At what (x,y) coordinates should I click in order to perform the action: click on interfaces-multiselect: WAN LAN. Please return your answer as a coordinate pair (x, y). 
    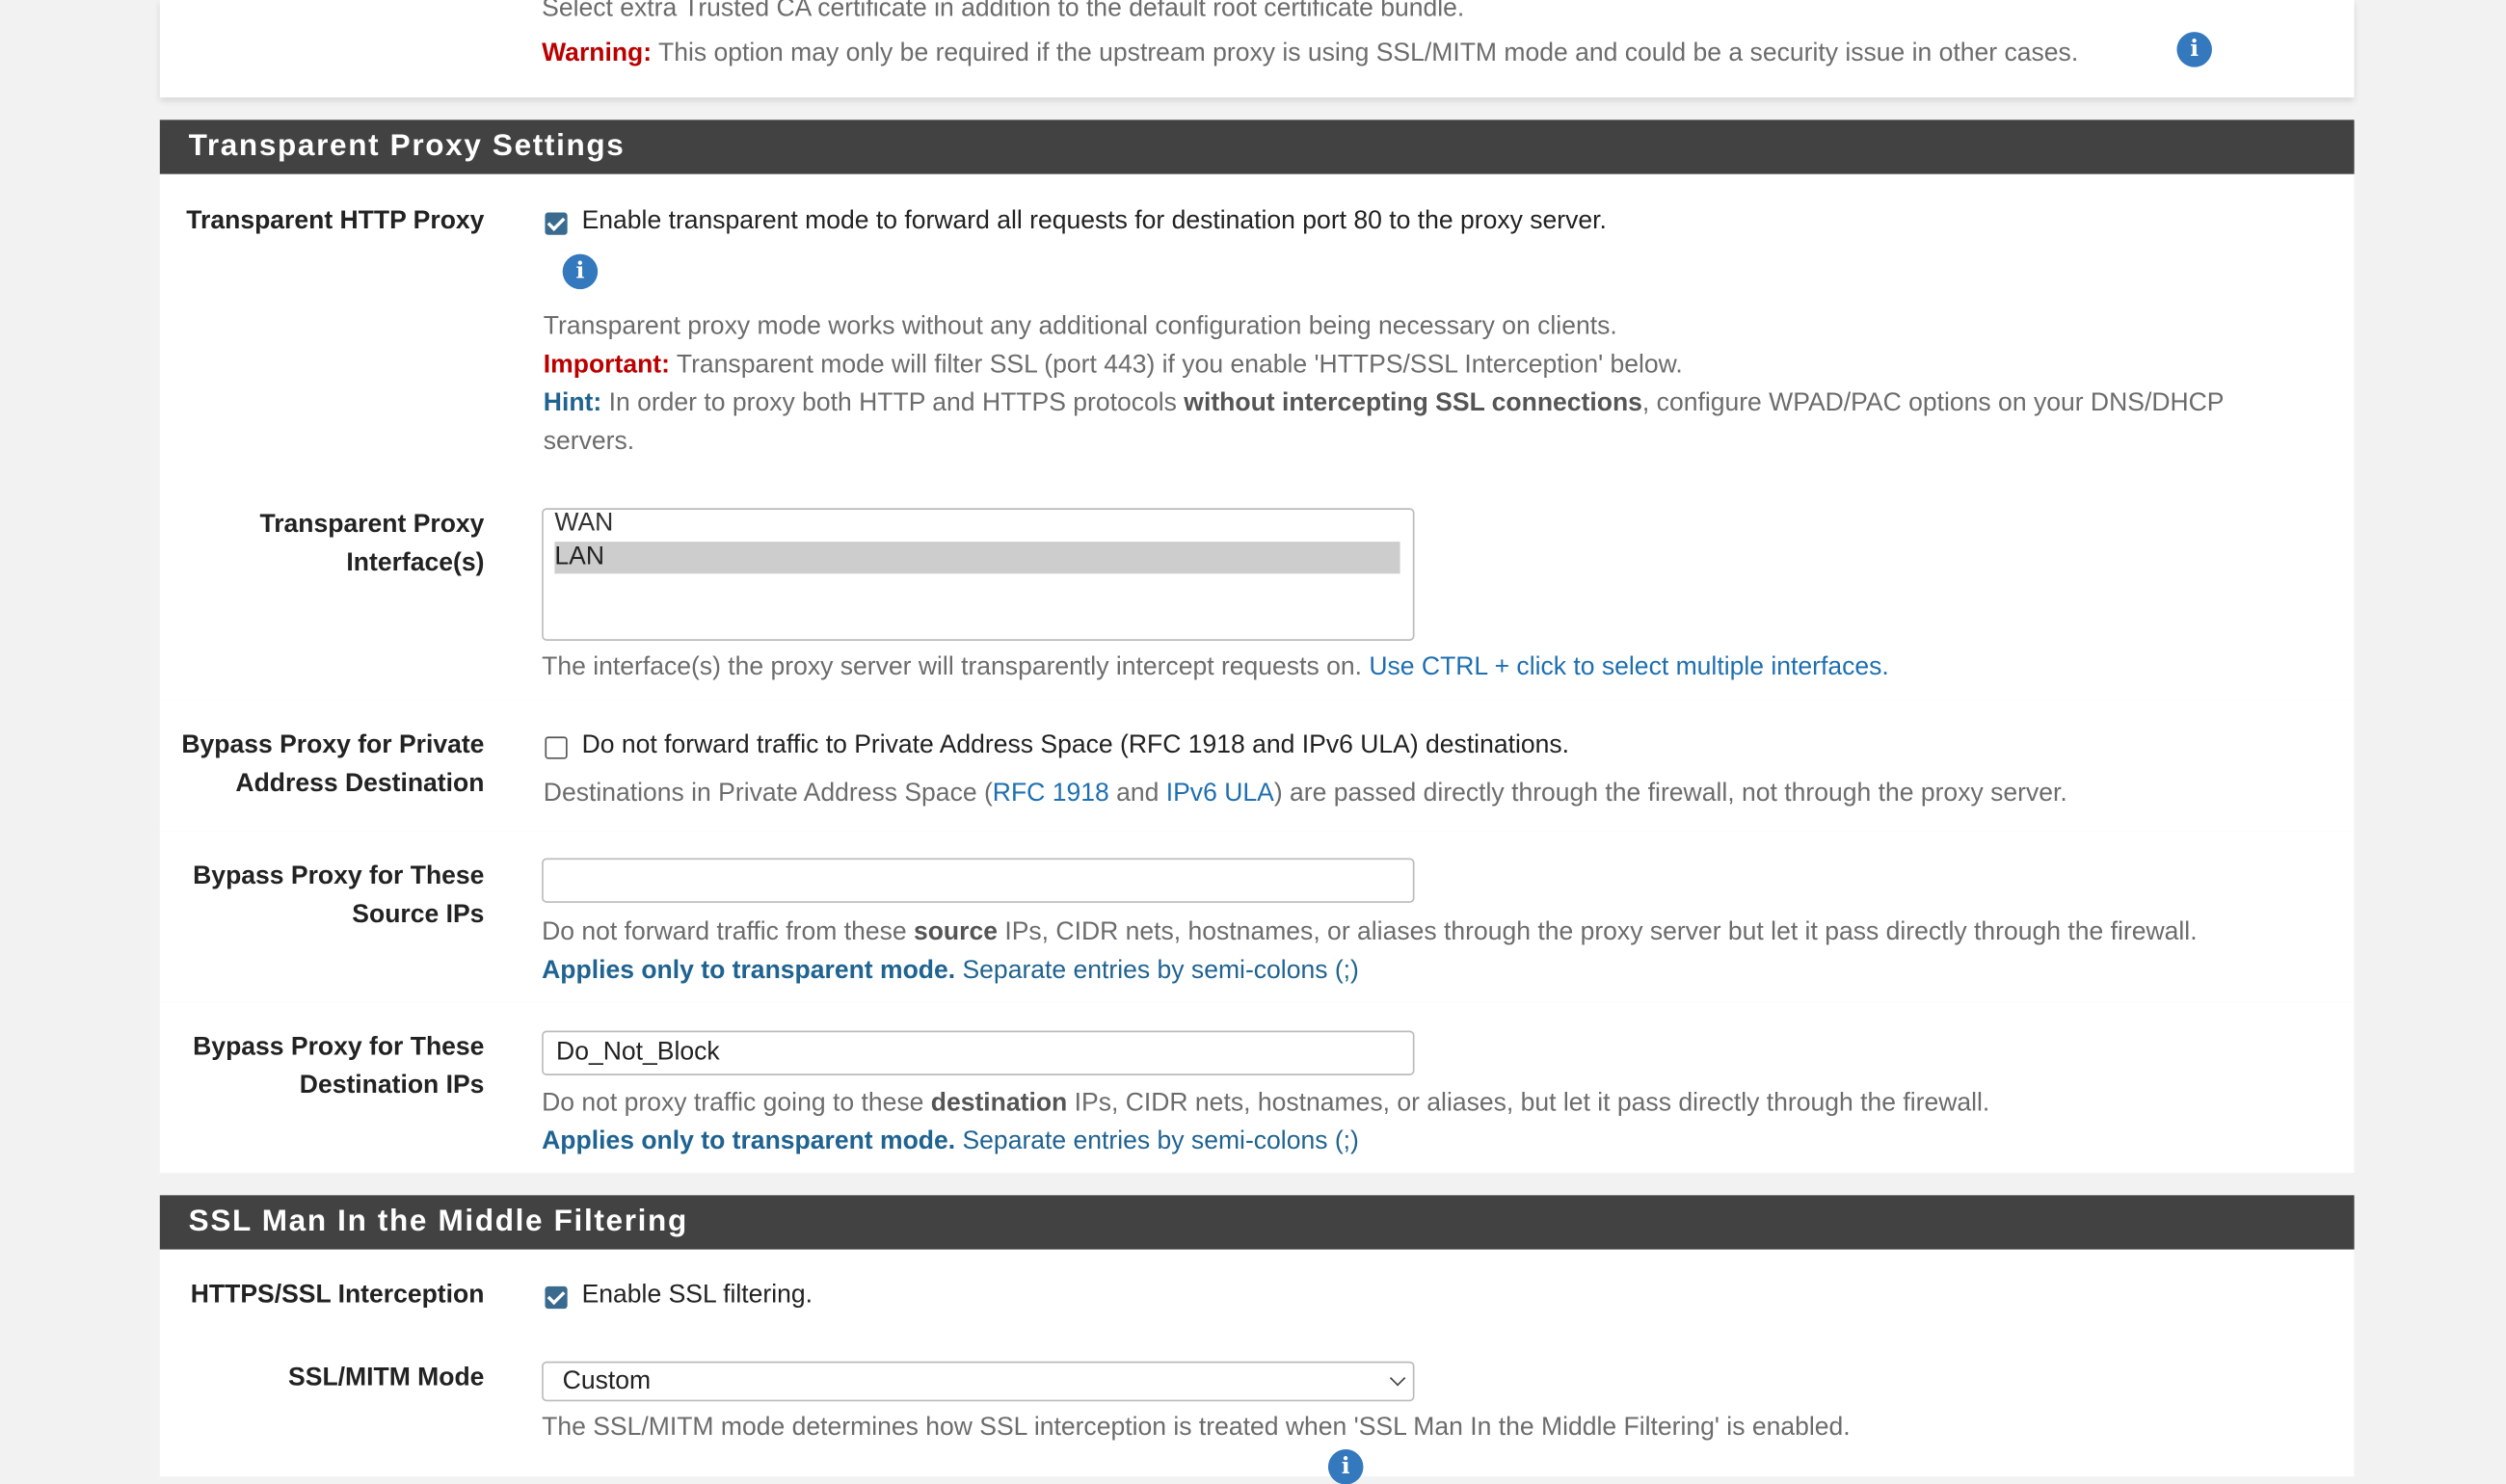
    Looking at the image, I should click on (978, 574).